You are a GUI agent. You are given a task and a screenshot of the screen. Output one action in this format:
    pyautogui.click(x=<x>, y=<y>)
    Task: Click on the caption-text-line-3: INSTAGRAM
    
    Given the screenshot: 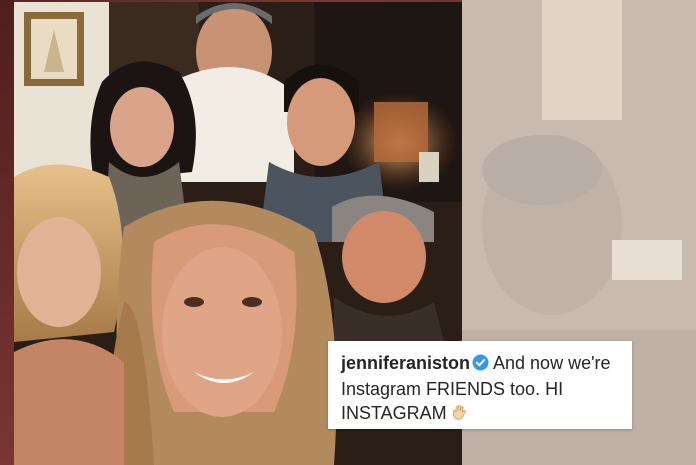 What is the action you would take?
    pyautogui.click(x=394, y=413)
    